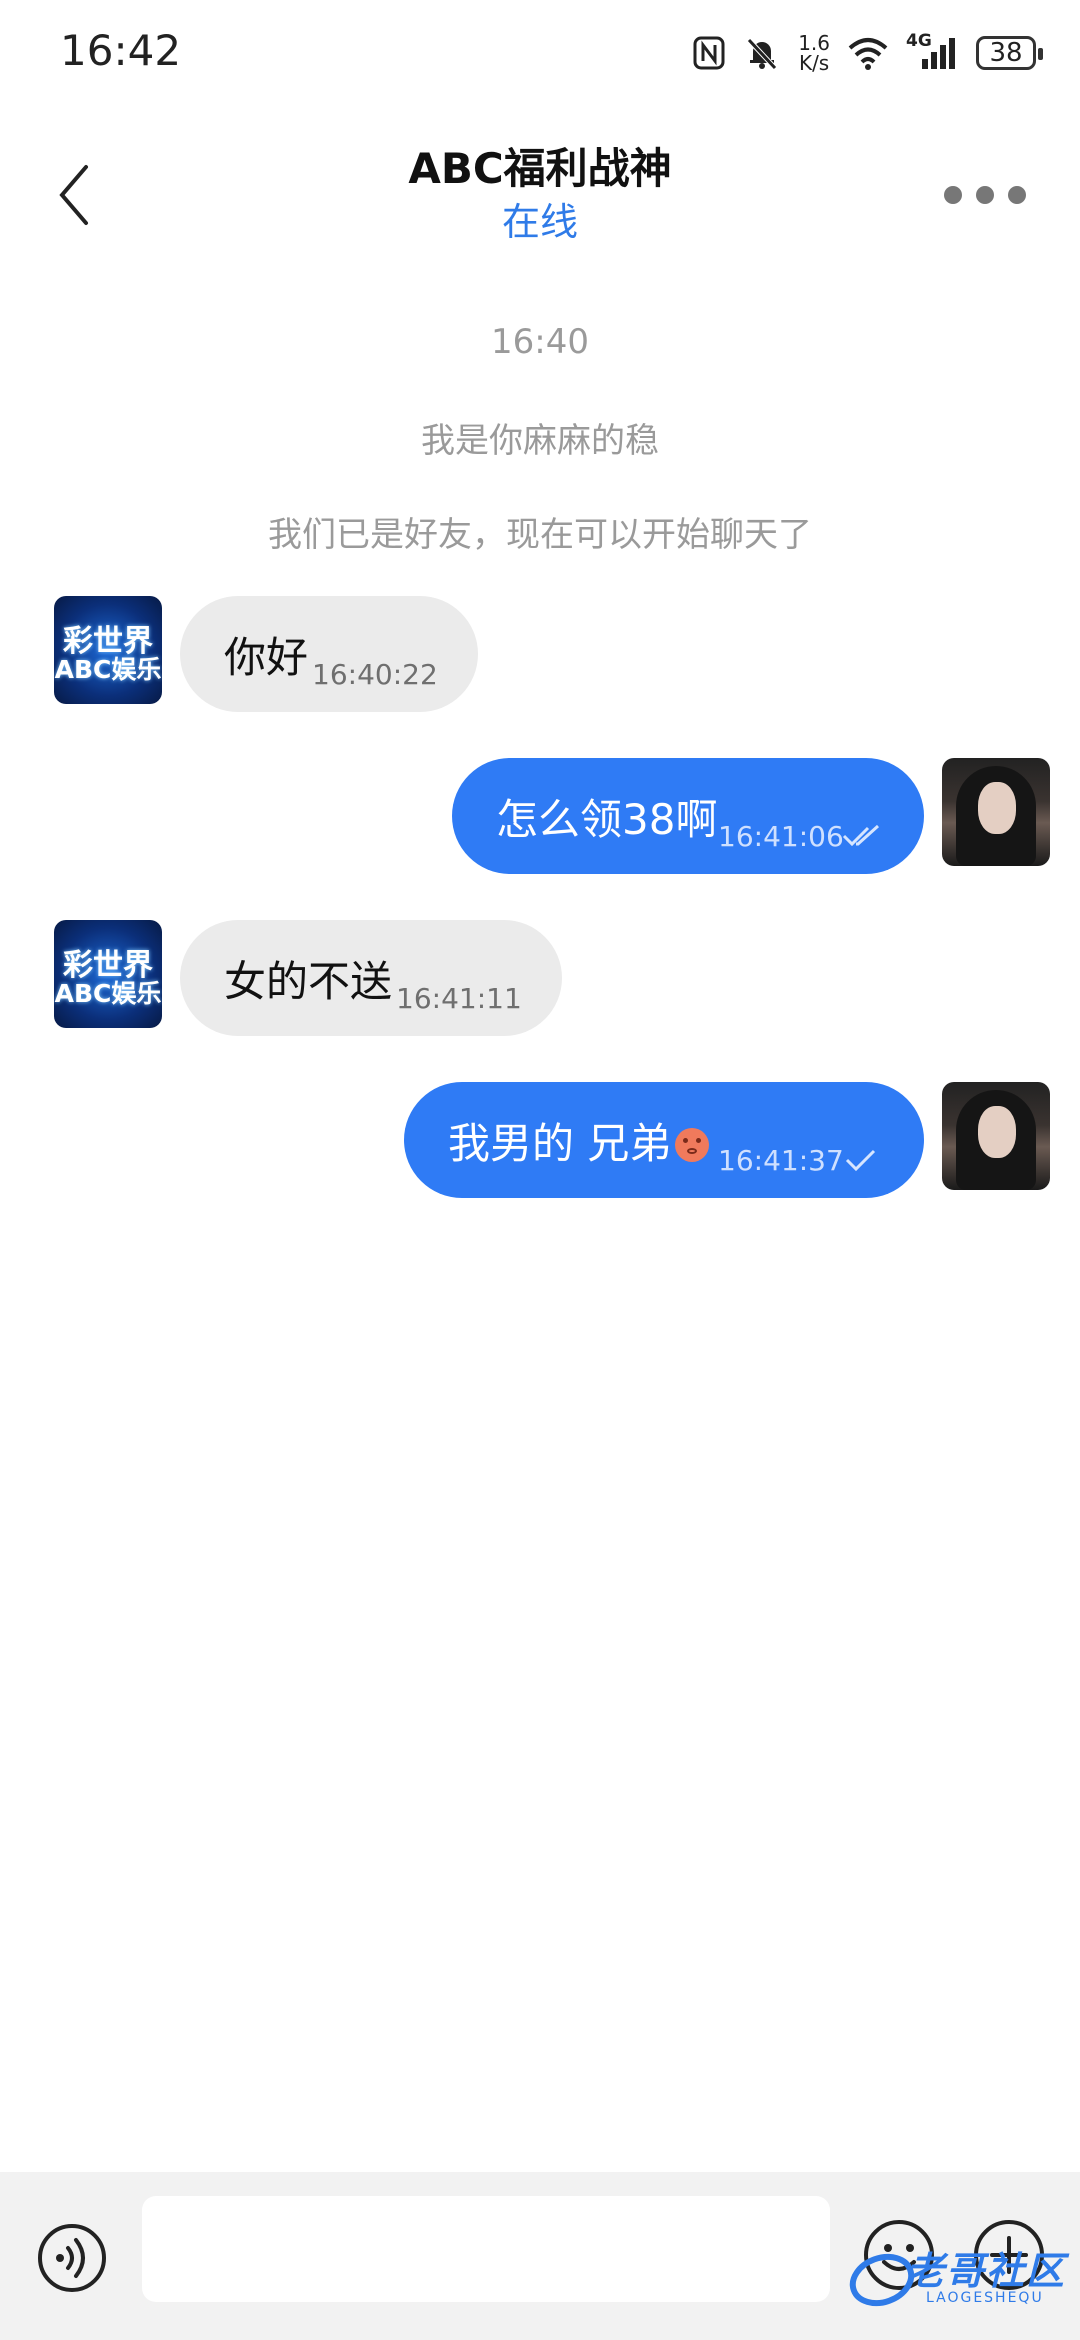 The image size is (1080, 2340). Describe the element at coordinates (375, 674) in the screenshot. I see `message-time: 16:40:22` at that location.